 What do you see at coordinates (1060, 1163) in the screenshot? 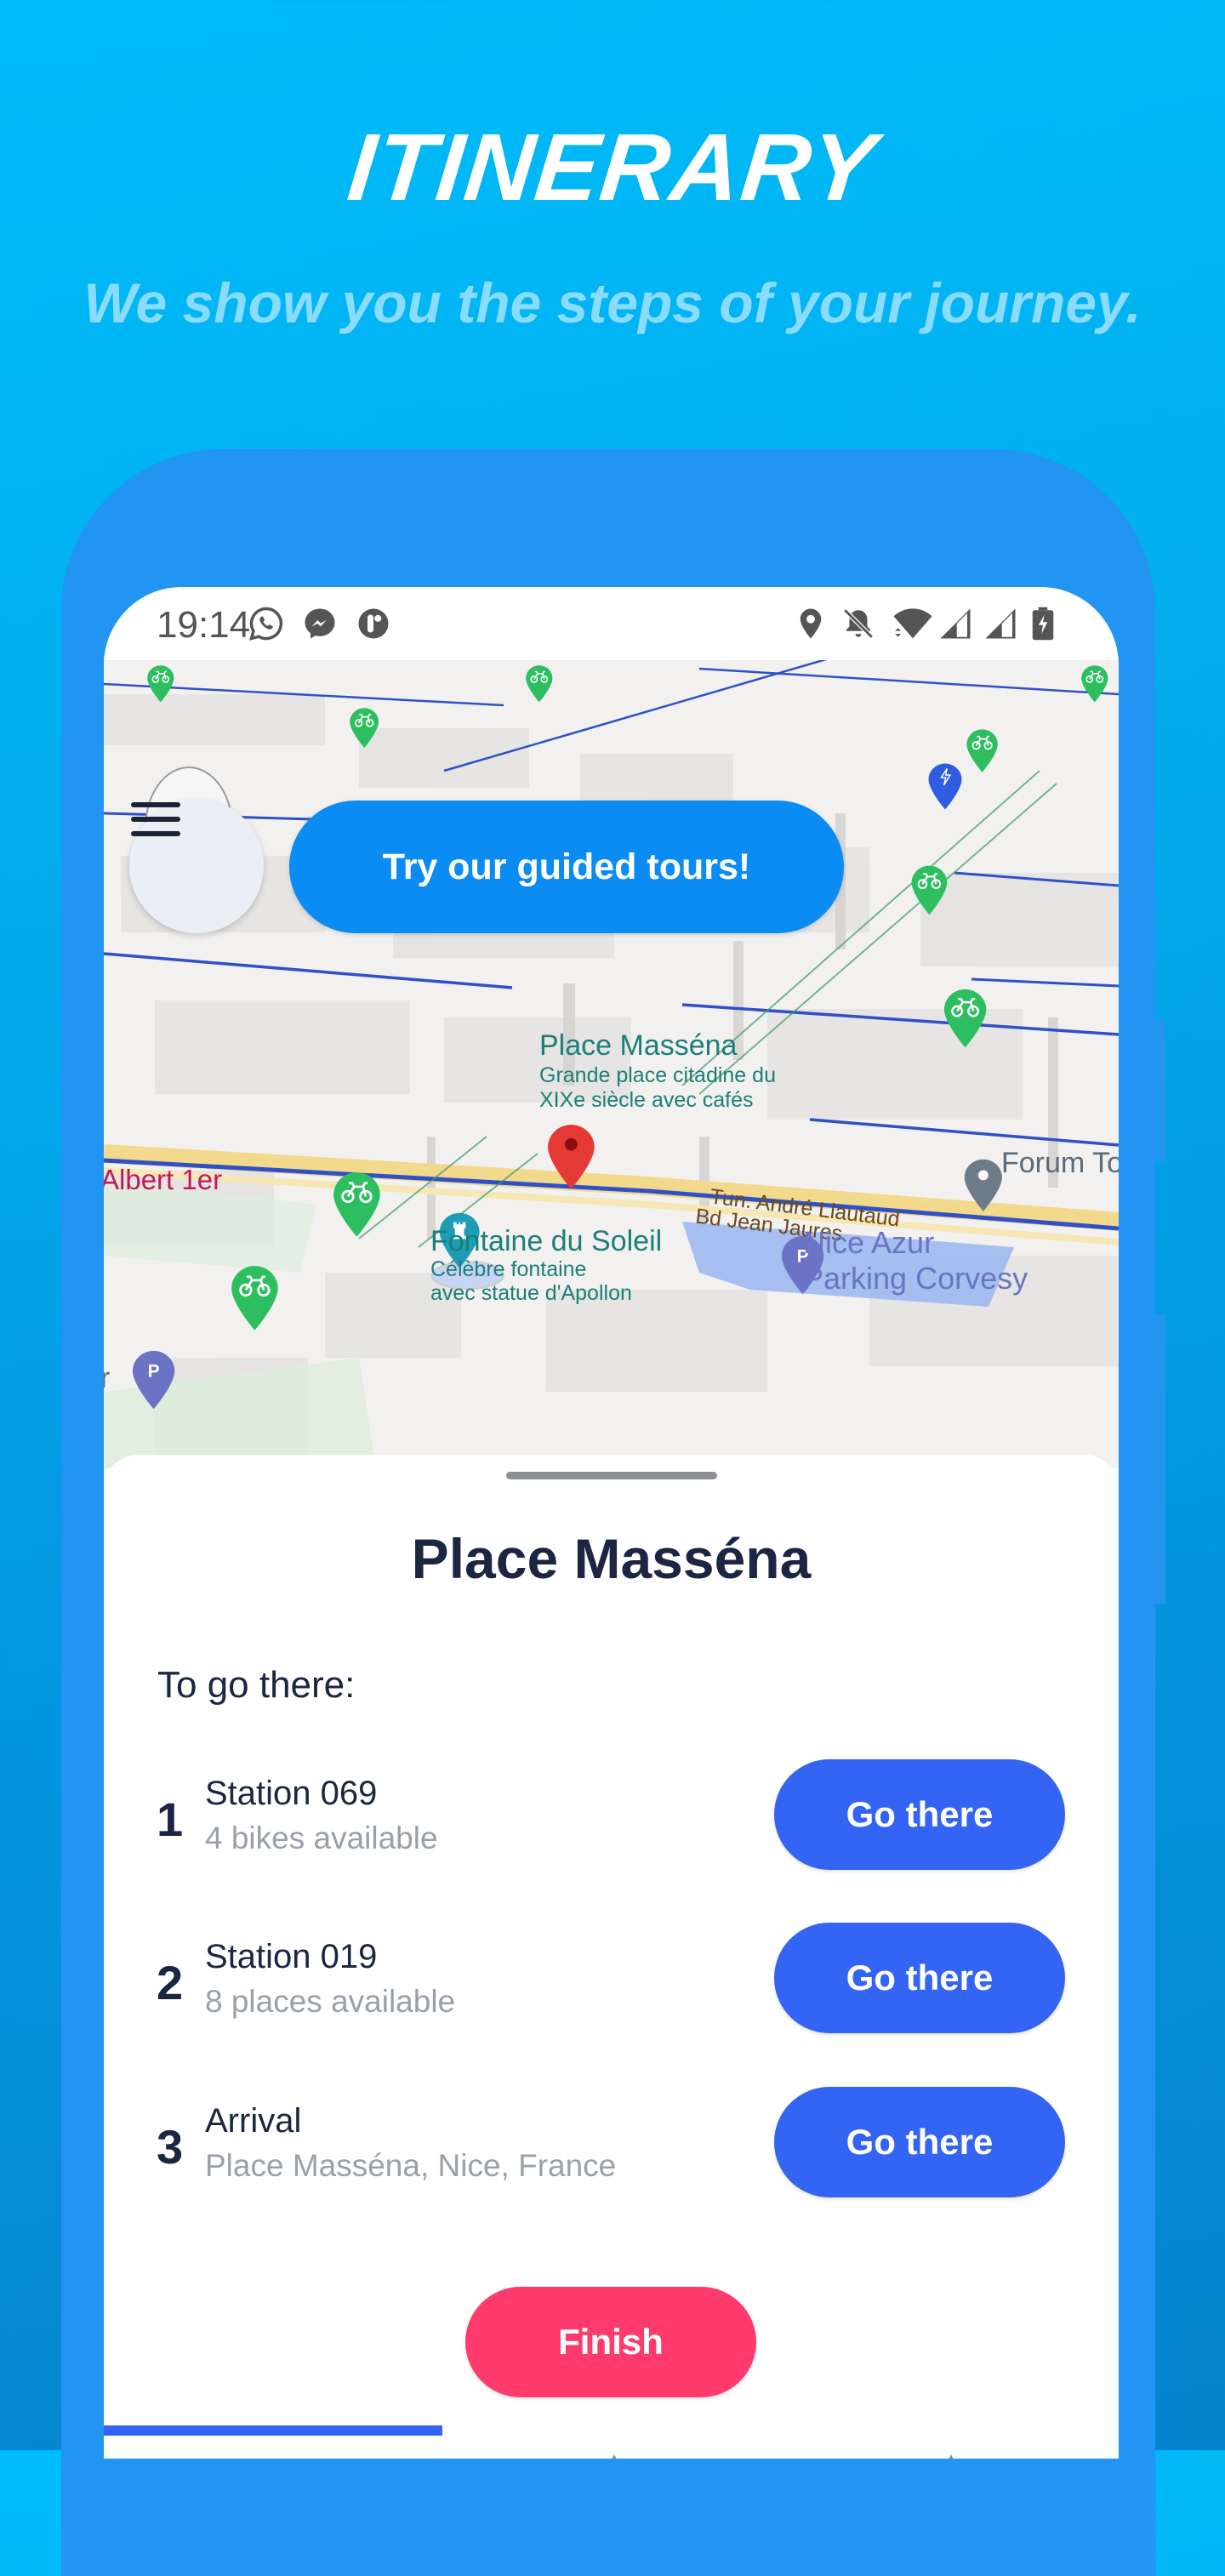
I see `map-label: Forum To` at bounding box center [1060, 1163].